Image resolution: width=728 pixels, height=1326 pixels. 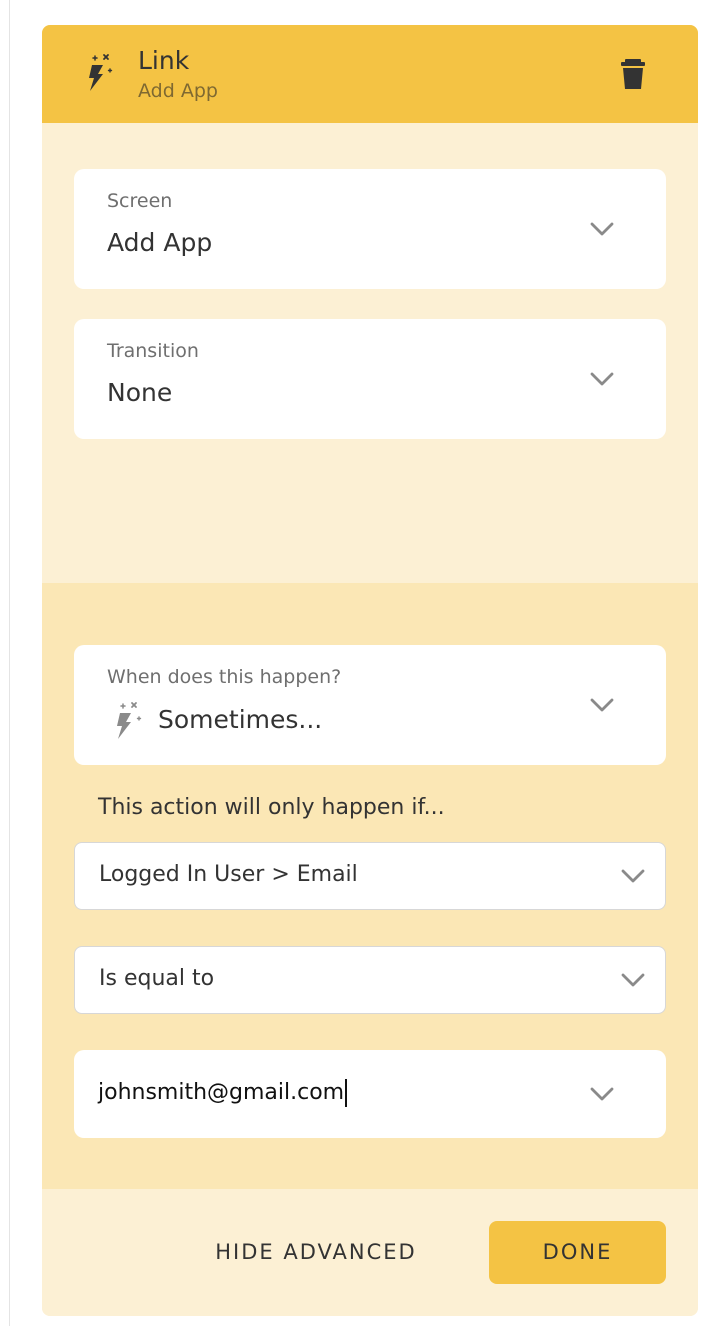 What do you see at coordinates (153, 351) in the screenshot?
I see `transition-label: Transition` at bounding box center [153, 351].